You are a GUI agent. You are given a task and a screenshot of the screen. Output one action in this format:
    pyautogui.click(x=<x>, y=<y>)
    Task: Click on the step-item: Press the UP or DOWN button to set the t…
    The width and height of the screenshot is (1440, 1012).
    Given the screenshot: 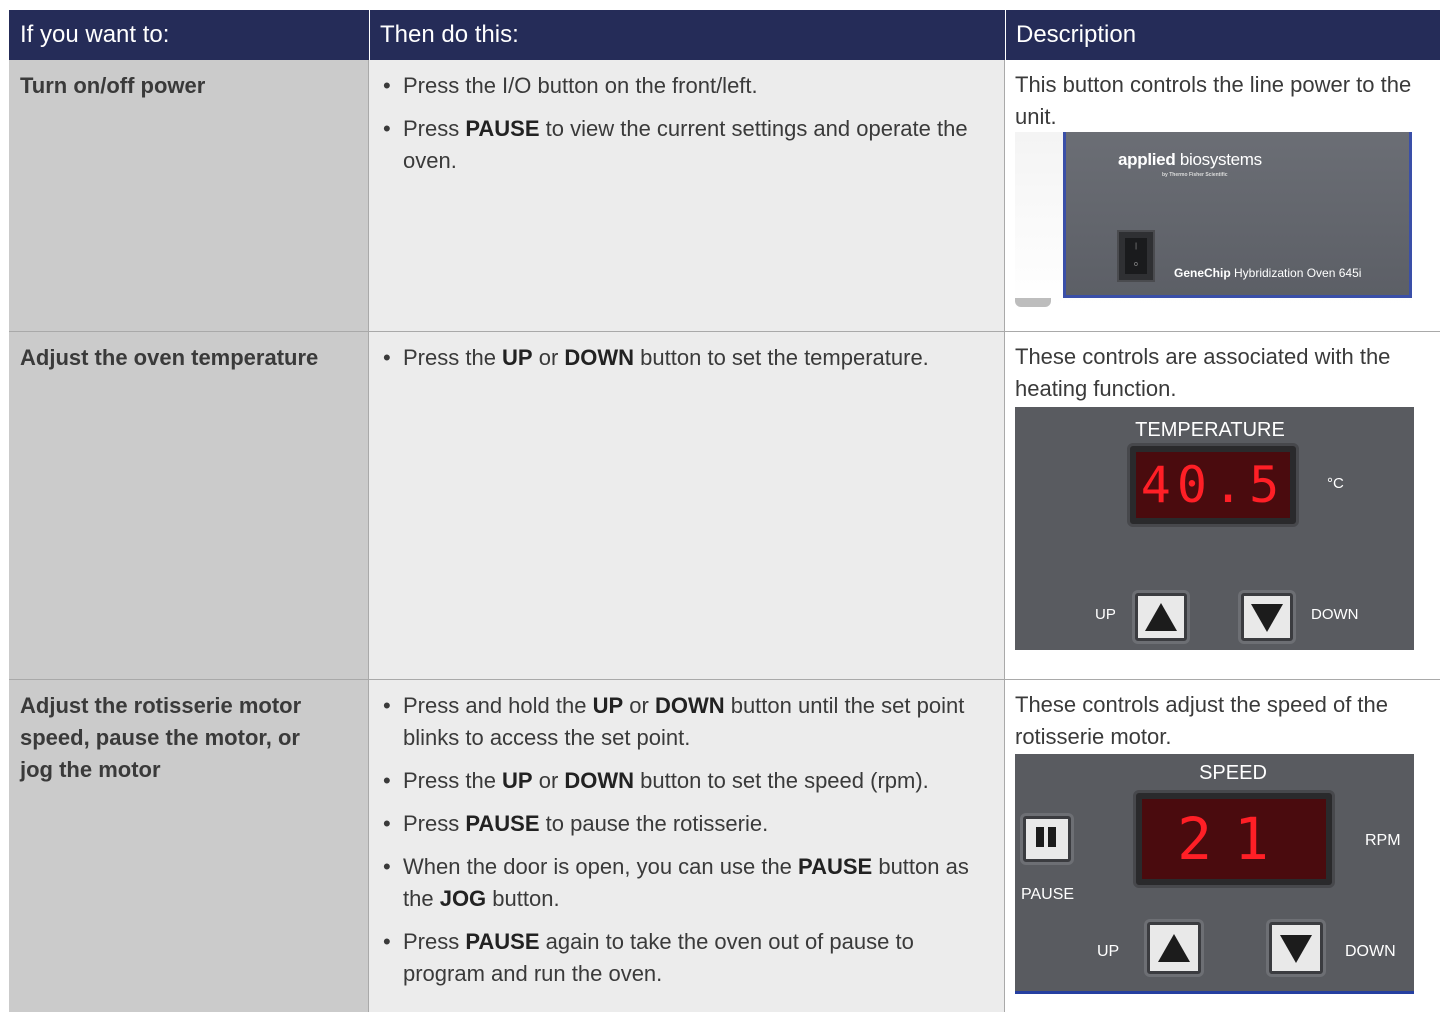 What is the action you would take?
    pyautogui.click(x=686, y=358)
    